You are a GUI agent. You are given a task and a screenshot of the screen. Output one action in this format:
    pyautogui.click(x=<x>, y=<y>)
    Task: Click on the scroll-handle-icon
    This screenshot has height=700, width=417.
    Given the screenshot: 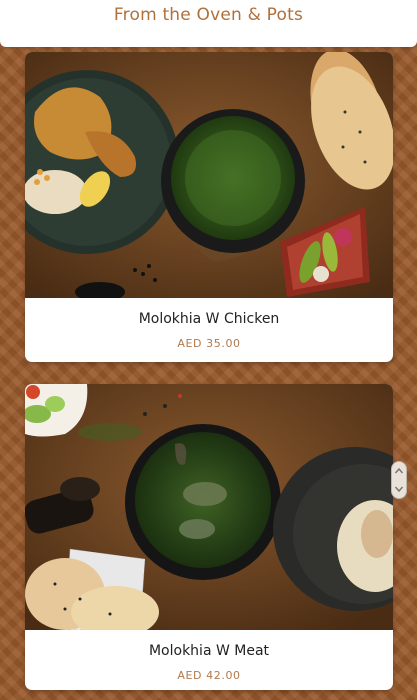 What is the action you would take?
    pyautogui.click(x=399, y=480)
    